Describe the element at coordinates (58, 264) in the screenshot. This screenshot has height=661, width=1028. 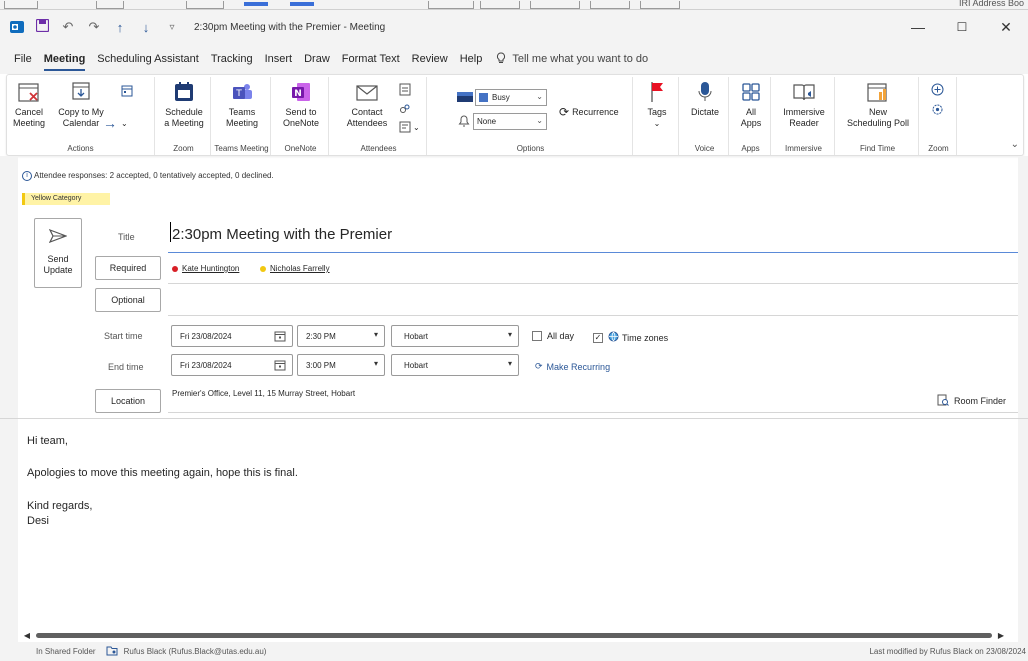
I see `send-update-label: Send Update` at that location.